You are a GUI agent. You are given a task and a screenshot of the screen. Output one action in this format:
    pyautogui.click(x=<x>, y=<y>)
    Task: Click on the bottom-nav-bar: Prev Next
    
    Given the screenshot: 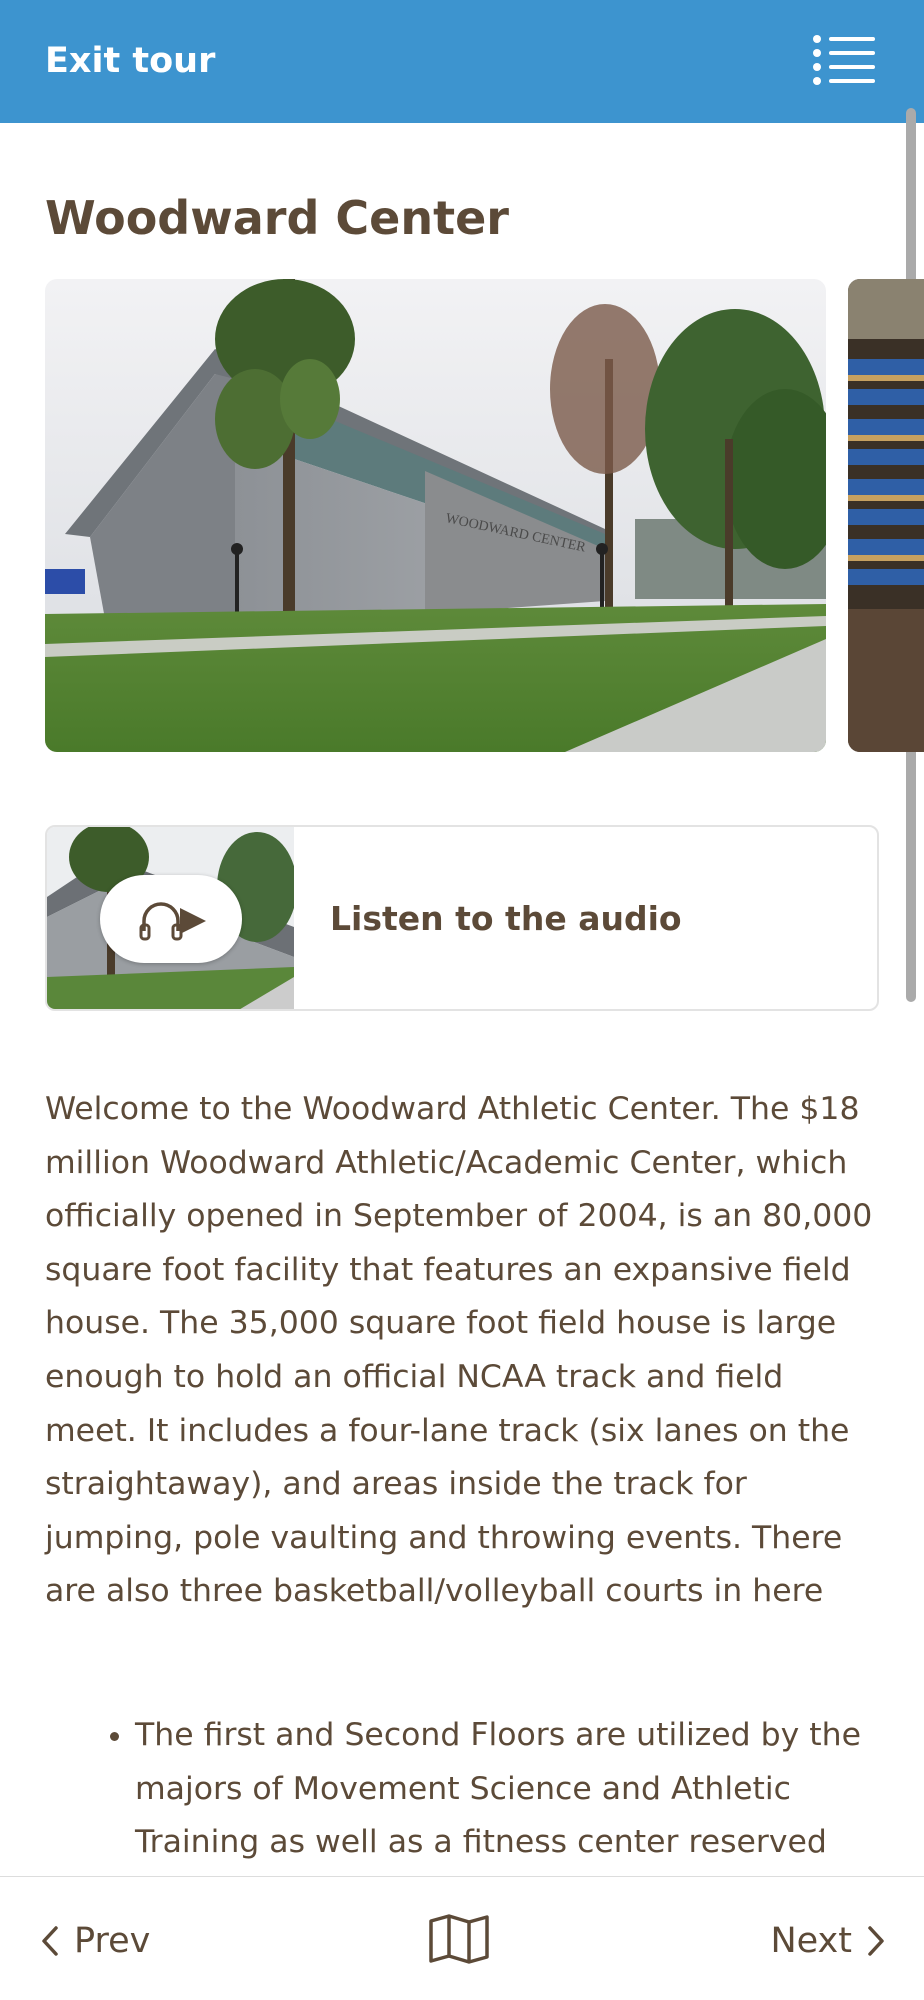 What is the action you would take?
    pyautogui.click(x=462, y=1938)
    